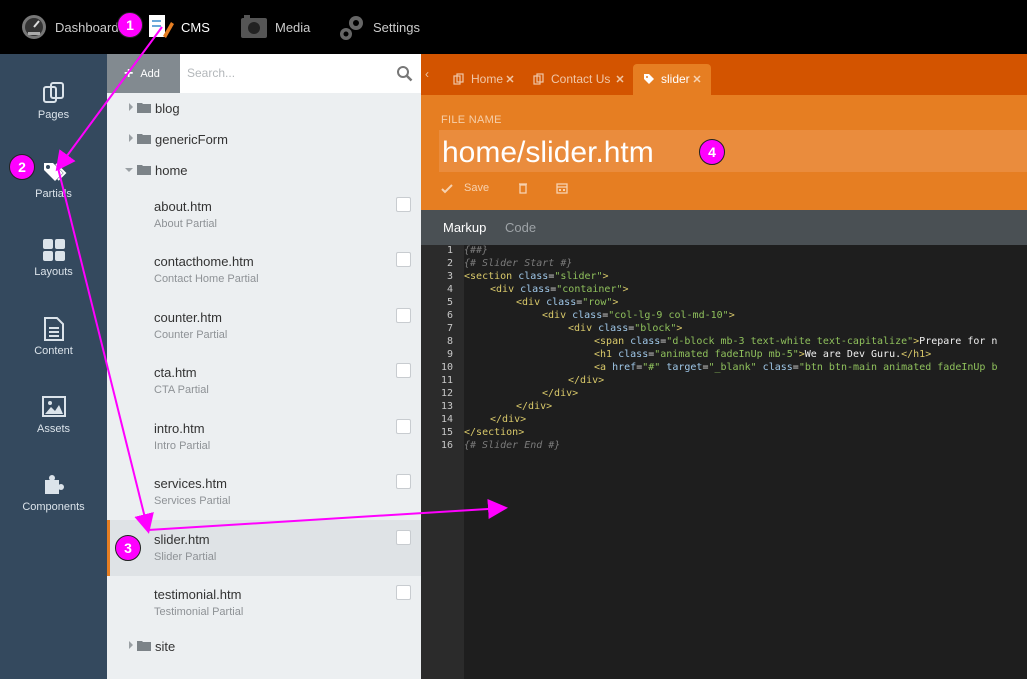 This screenshot has width=1027, height=679. Describe the element at coordinates (464, 227) in the screenshot. I see `tab-markup: Markup` at that location.